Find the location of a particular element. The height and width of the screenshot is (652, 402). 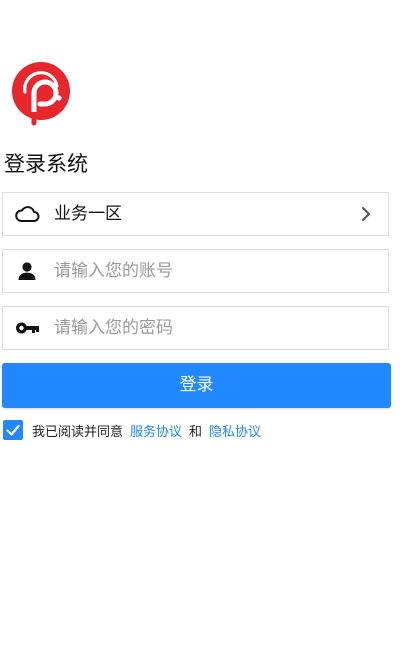

agreement-conjunction: 和 is located at coordinates (196, 432).